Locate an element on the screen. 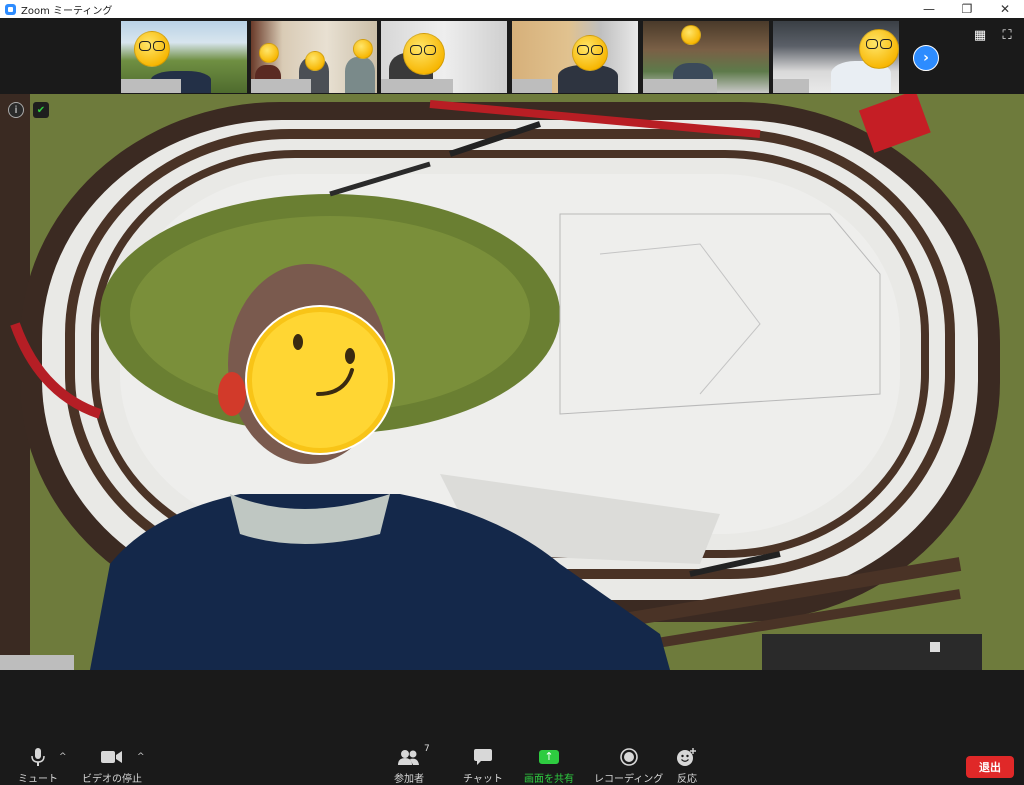  record-icon is located at coordinates (628, 757).